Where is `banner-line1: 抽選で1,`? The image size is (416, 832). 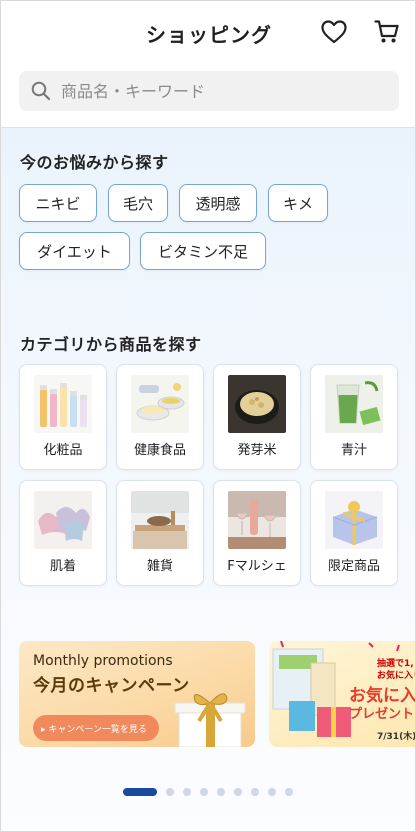
banner-line1: 抽選で1, is located at coordinates (395, 664).